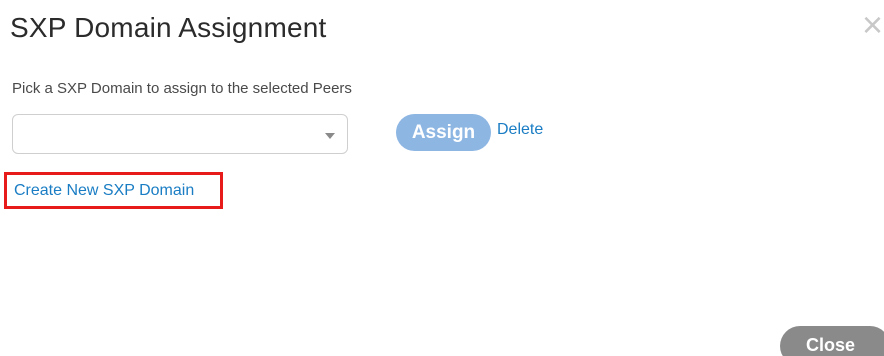 This screenshot has height=356, width=884. What do you see at coordinates (873, 25) in the screenshot?
I see `close-icon: ×` at bounding box center [873, 25].